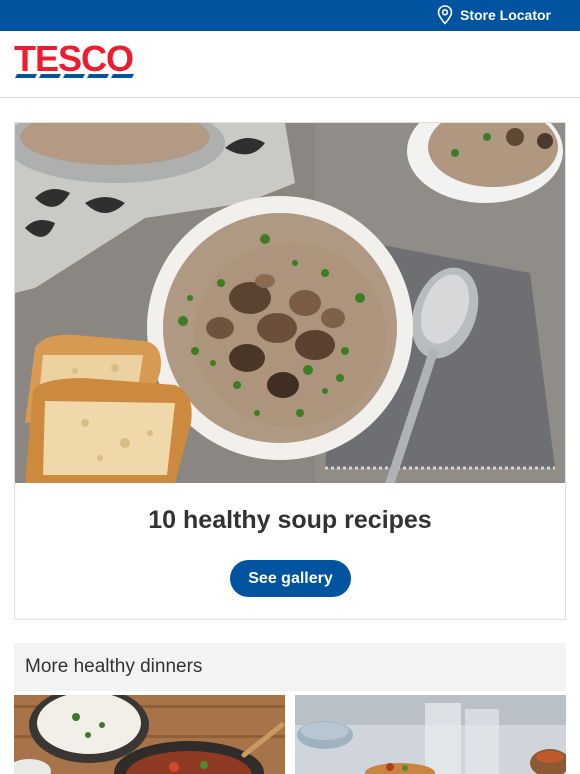 The width and height of the screenshot is (580, 774). I want to click on header: TESCO, so click(290, 64).